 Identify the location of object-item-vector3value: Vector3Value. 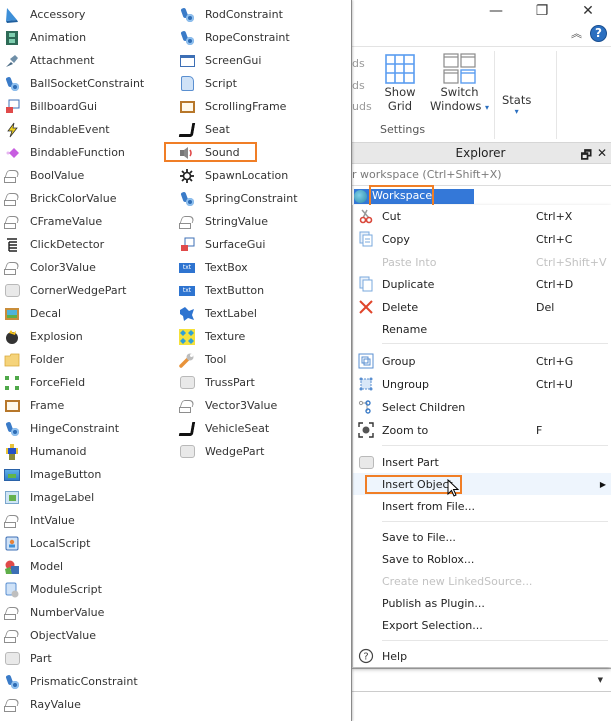
(260, 405).